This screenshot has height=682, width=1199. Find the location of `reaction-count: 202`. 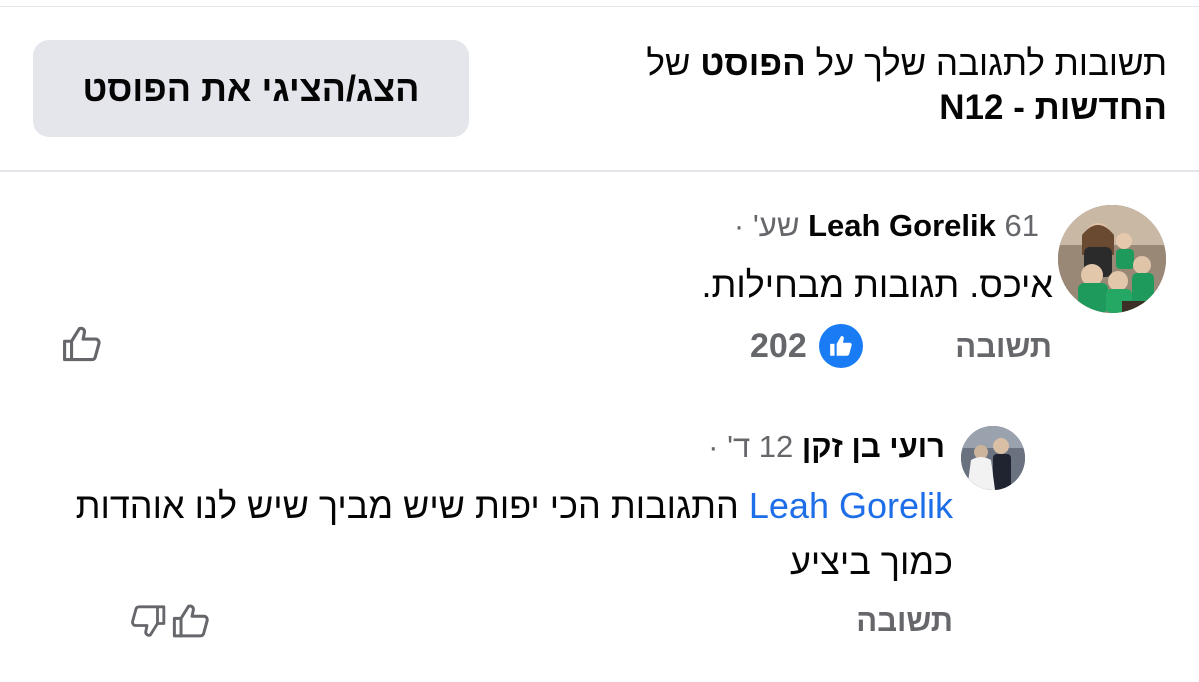

reaction-count: 202 is located at coordinates (806, 346).